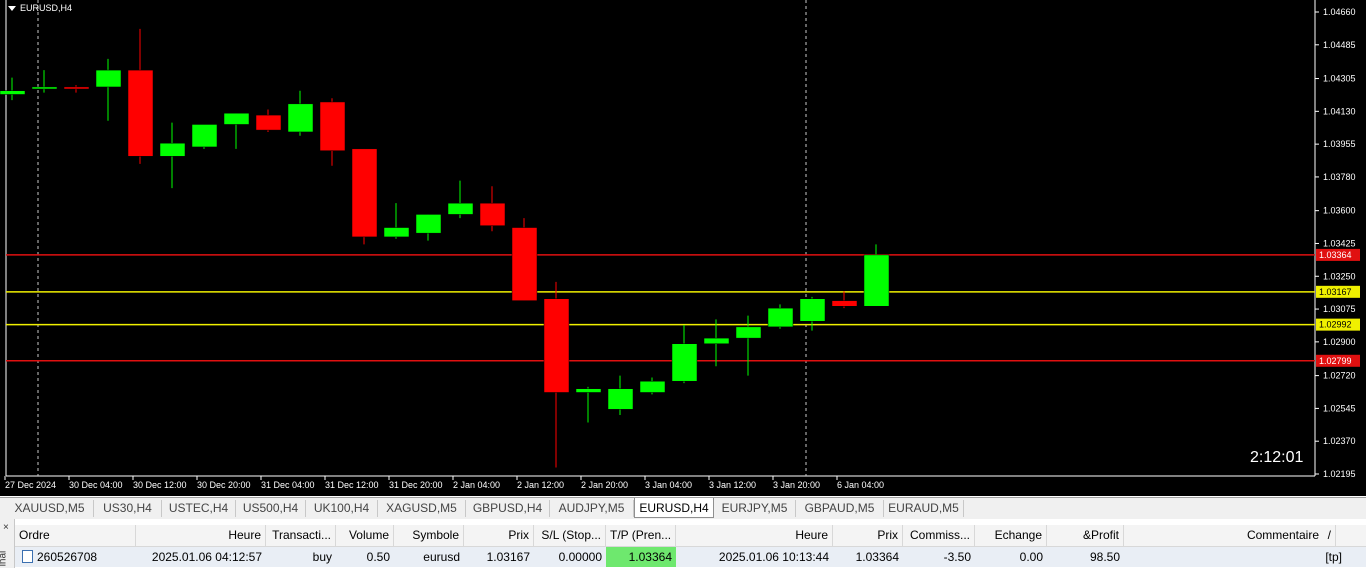 The height and width of the screenshot is (568, 1366). Describe the element at coordinates (1333, 557) in the screenshot. I see `cell-commentaire: [tp]` at that location.